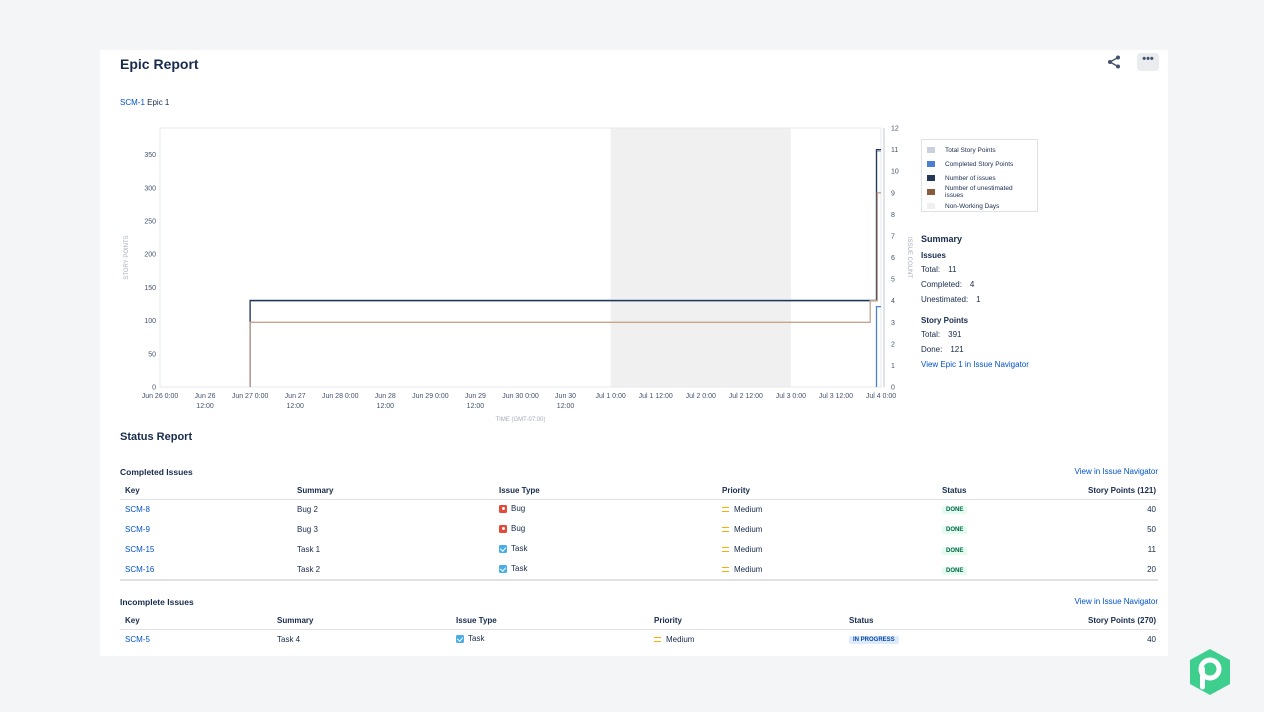  What do you see at coordinates (951, 299) in the screenshot?
I see `summary-issues-unestimated: Unestimated: 1` at bounding box center [951, 299].